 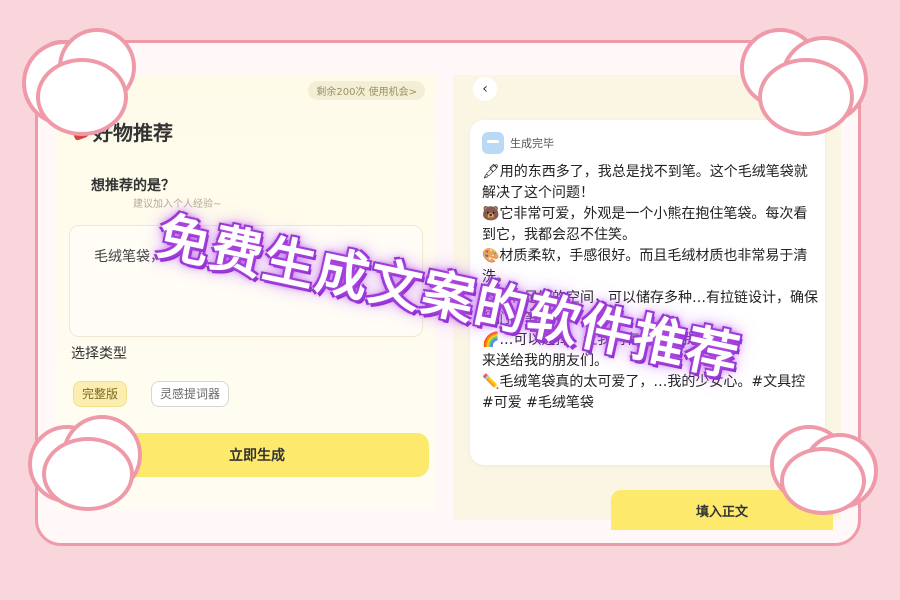 What do you see at coordinates (485, 89) in the screenshot?
I see `chevron-left-icon: ‹` at bounding box center [485, 89].